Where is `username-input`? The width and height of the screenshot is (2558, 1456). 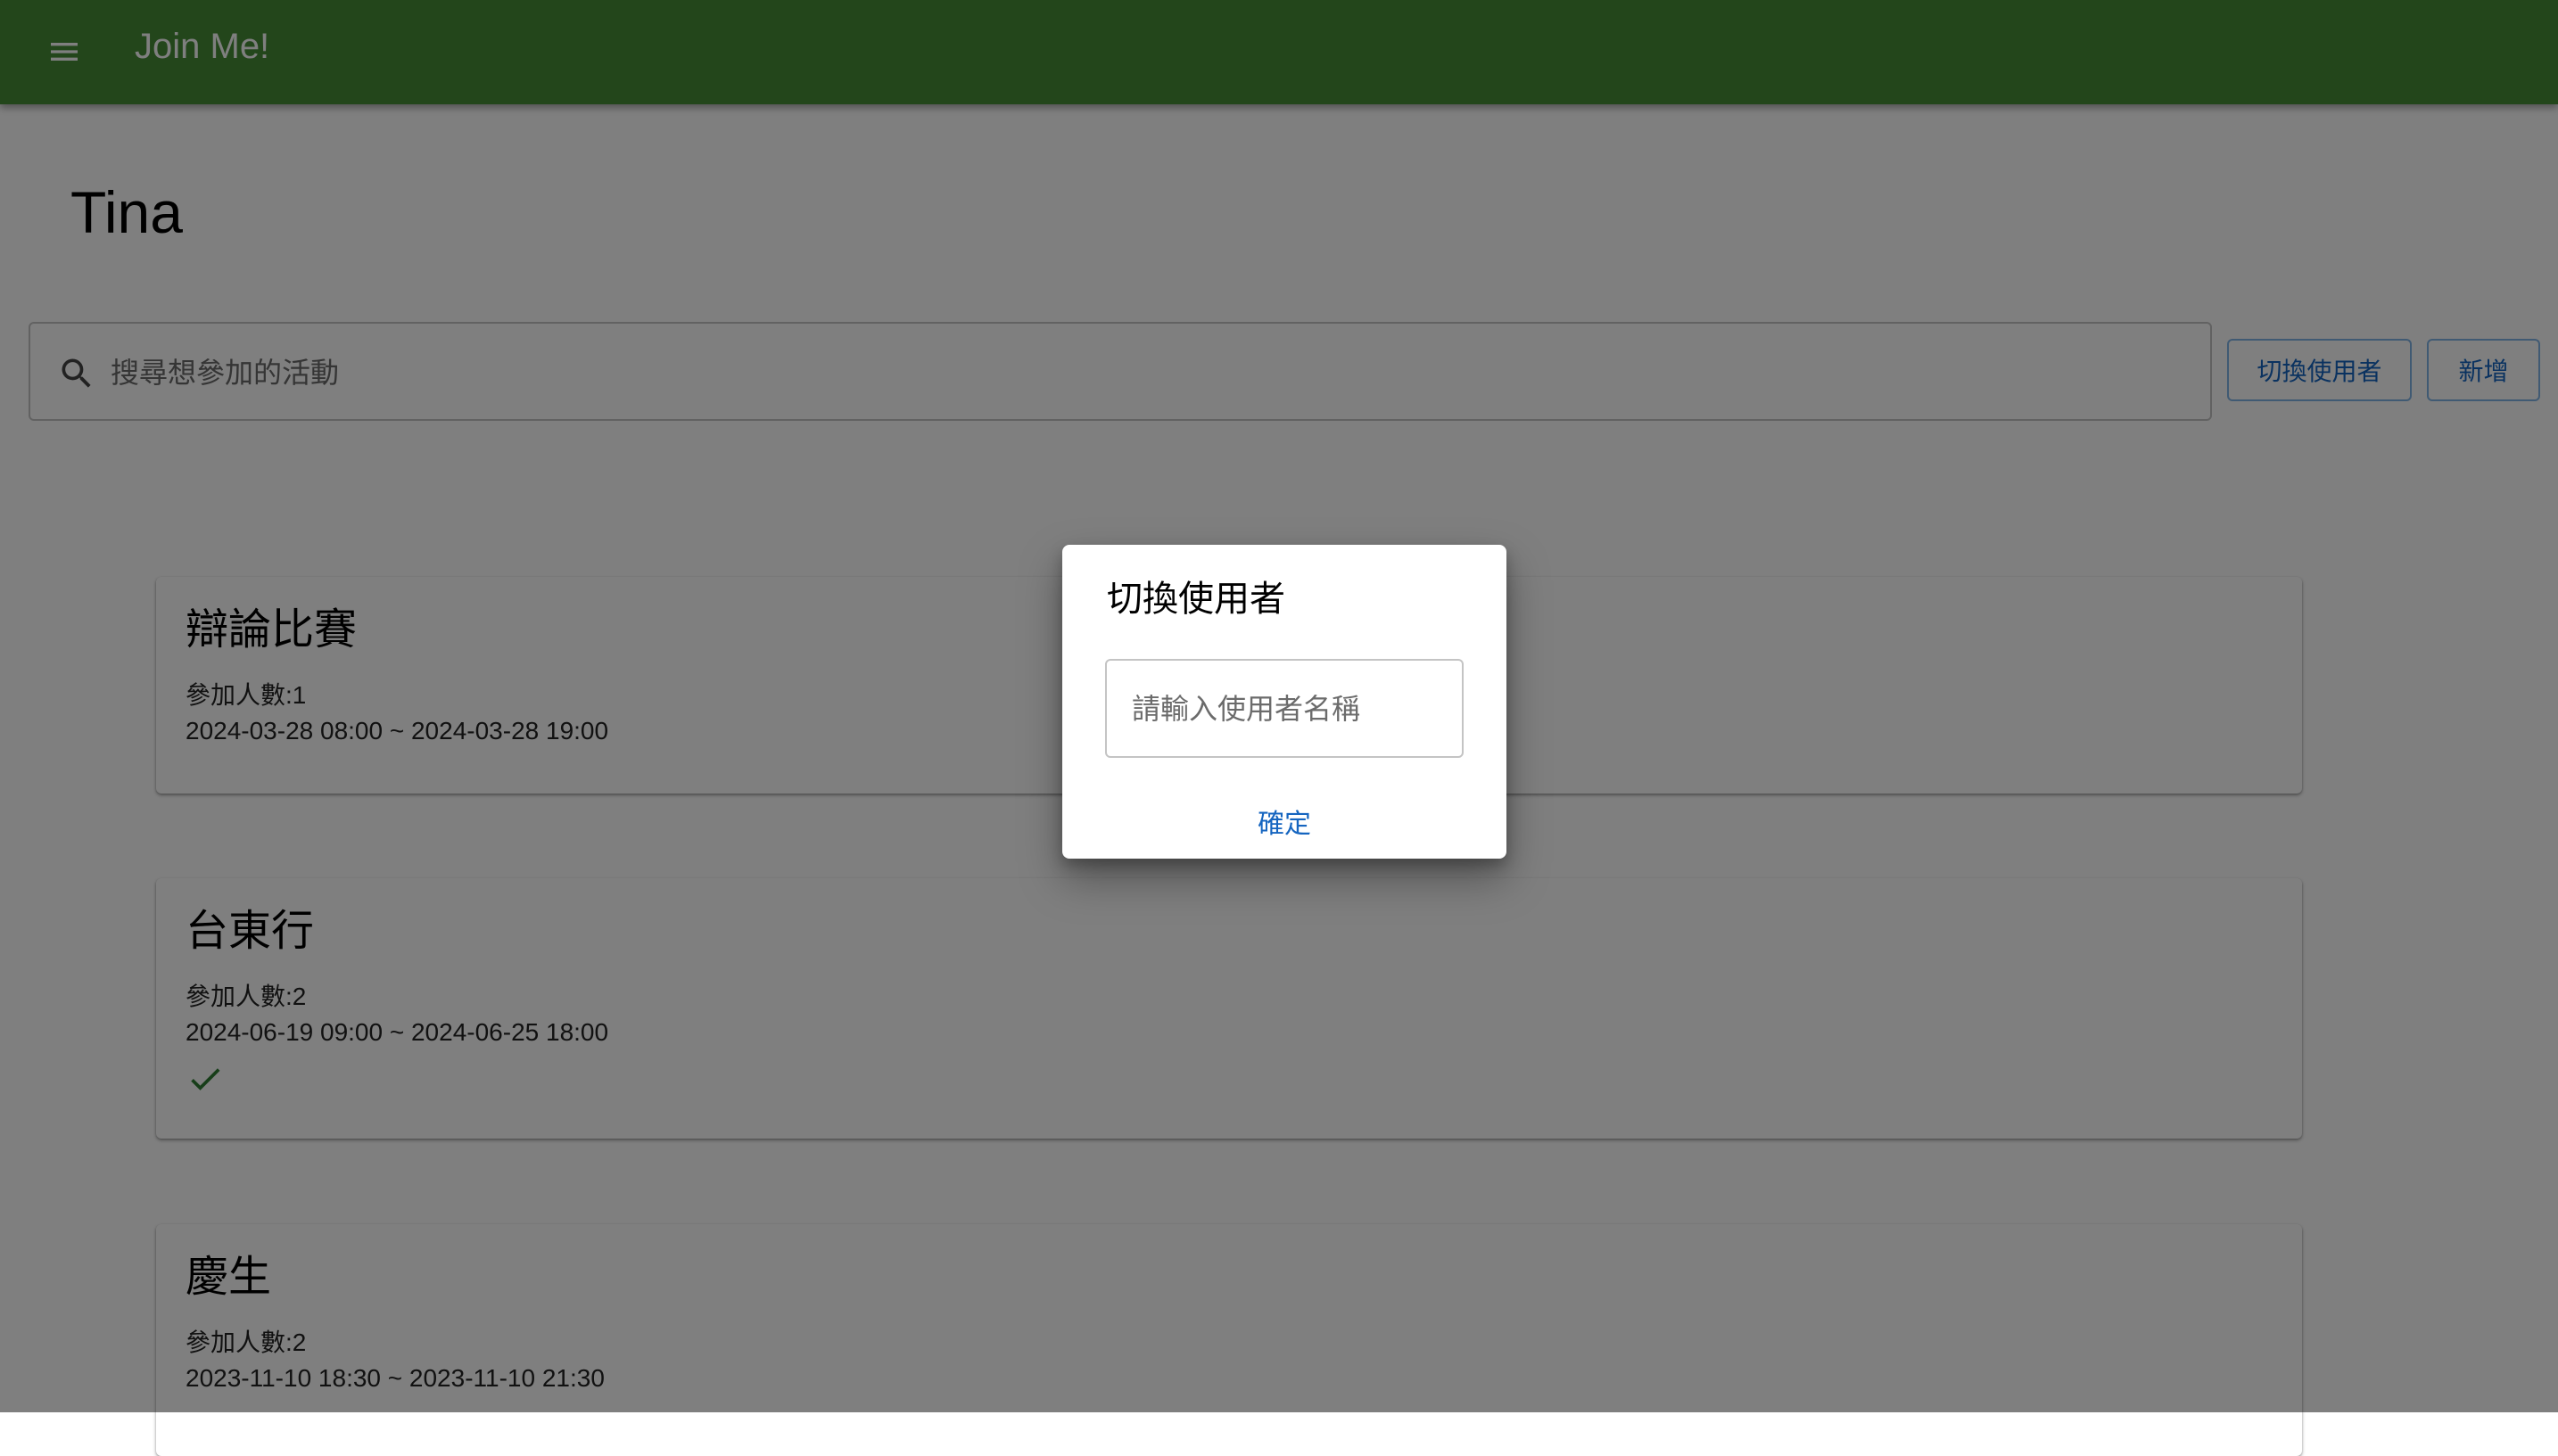 username-input is located at coordinates (1286, 709).